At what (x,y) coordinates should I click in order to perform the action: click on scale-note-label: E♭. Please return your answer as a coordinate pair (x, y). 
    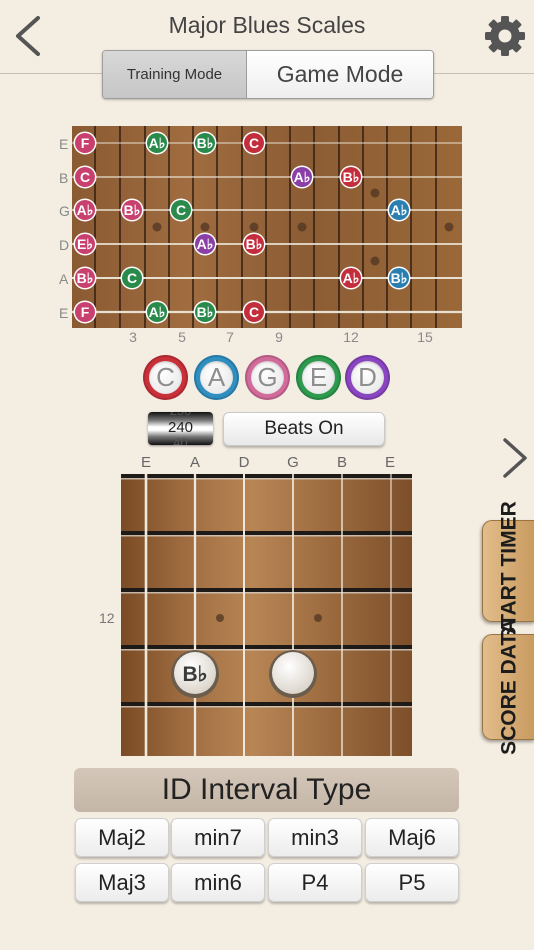
    Looking at the image, I should click on (85, 244).